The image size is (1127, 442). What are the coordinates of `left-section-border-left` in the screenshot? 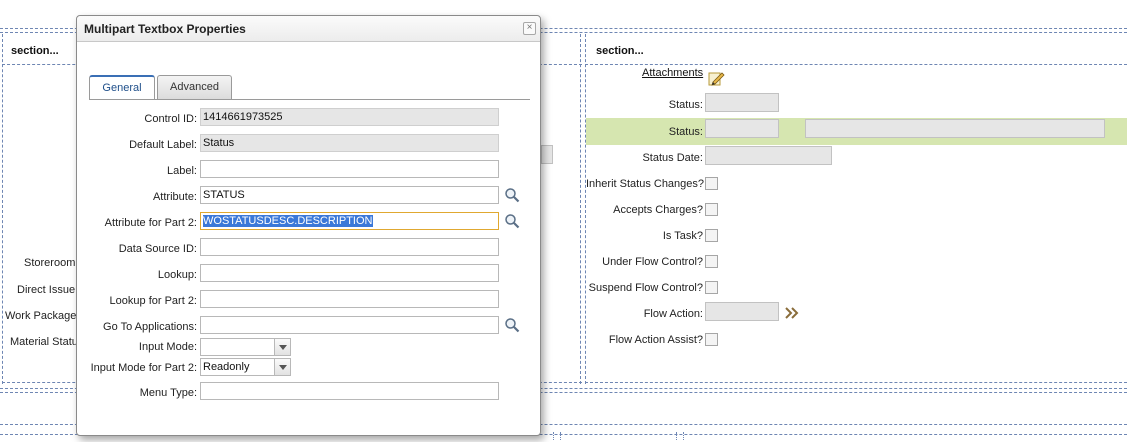 It's located at (2, 209).